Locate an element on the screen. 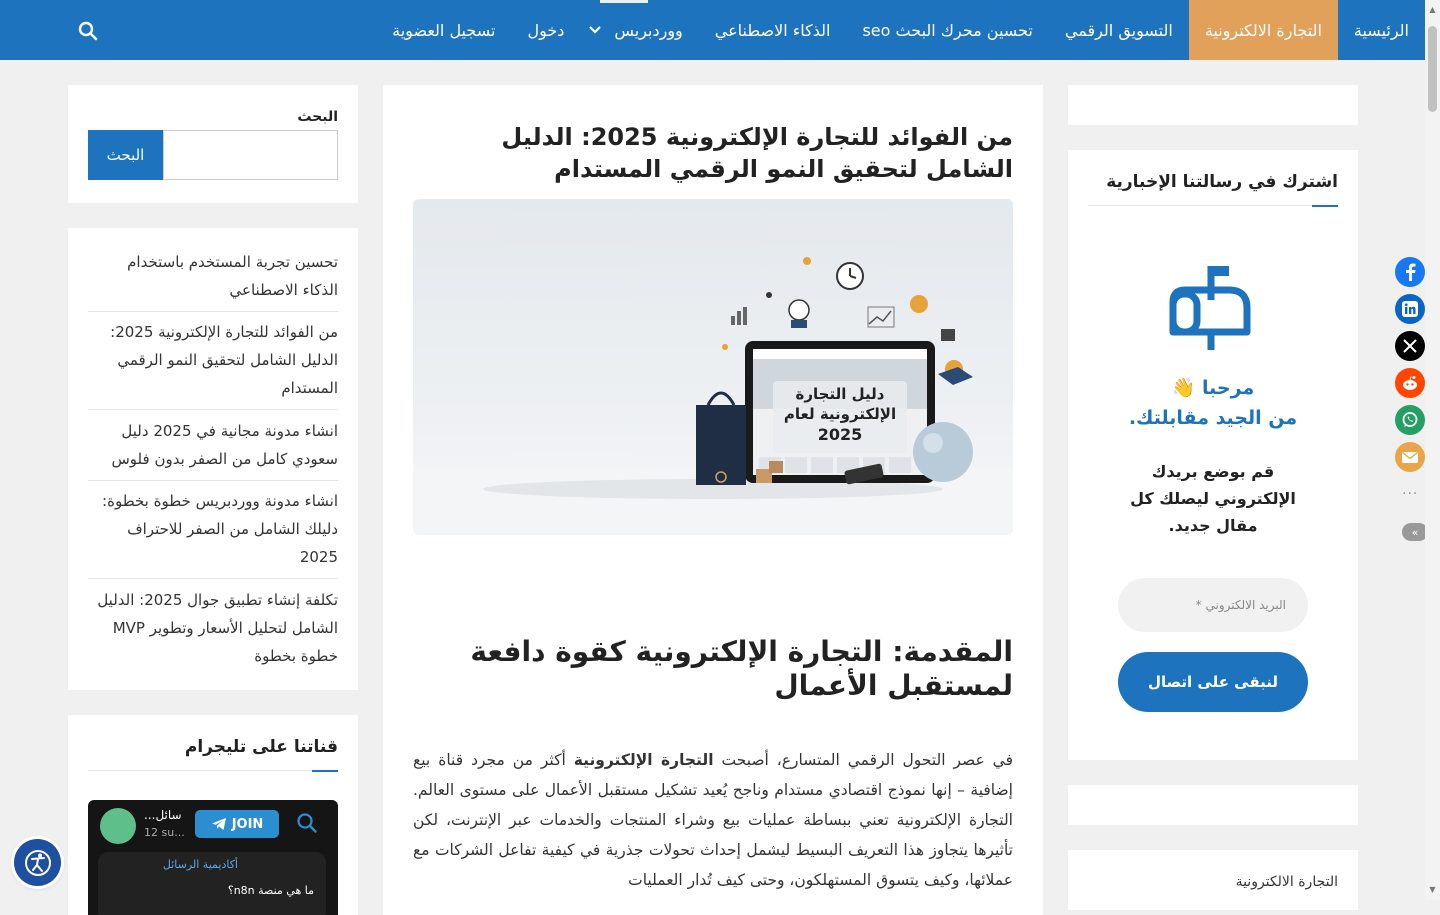 The height and width of the screenshot is (915, 1440). scroll-down-arrow-icon: ▼ is located at coordinates (1432, 890).